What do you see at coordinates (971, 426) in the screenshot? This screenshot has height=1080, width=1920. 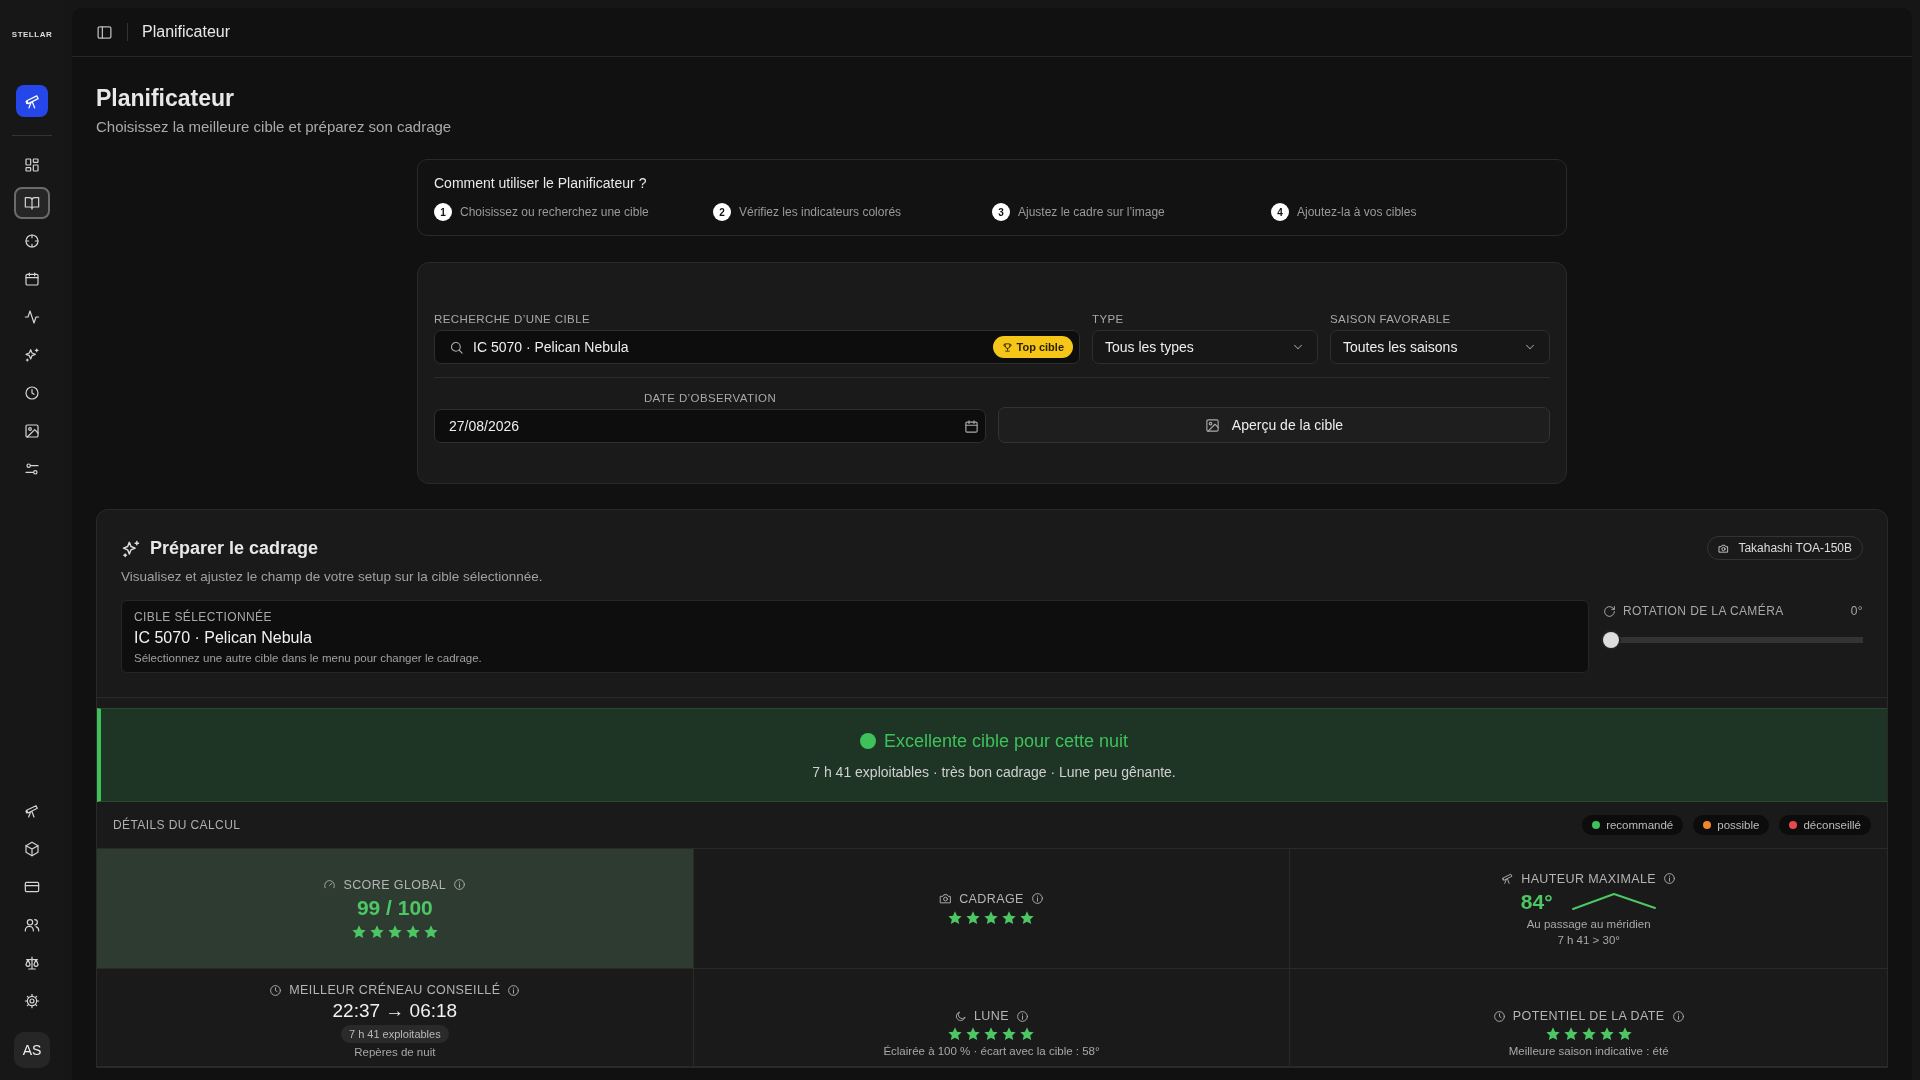 I see `calendar-icon` at bounding box center [971, 426].